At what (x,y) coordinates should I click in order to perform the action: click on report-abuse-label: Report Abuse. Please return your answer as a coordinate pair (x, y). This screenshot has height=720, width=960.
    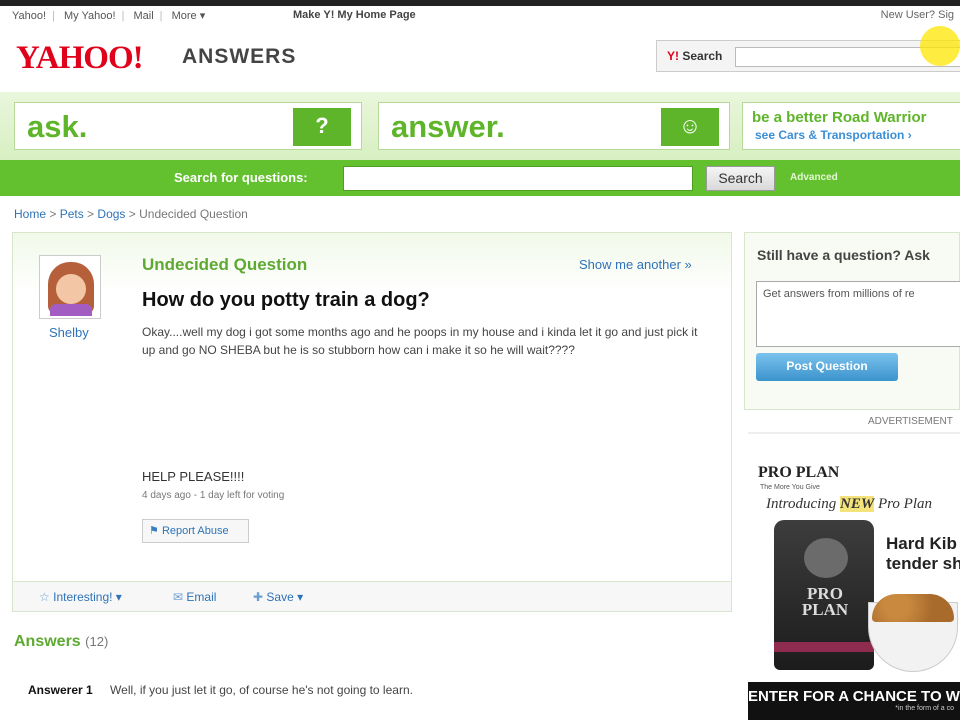
    Looking at the image, I should click on (195, 531).